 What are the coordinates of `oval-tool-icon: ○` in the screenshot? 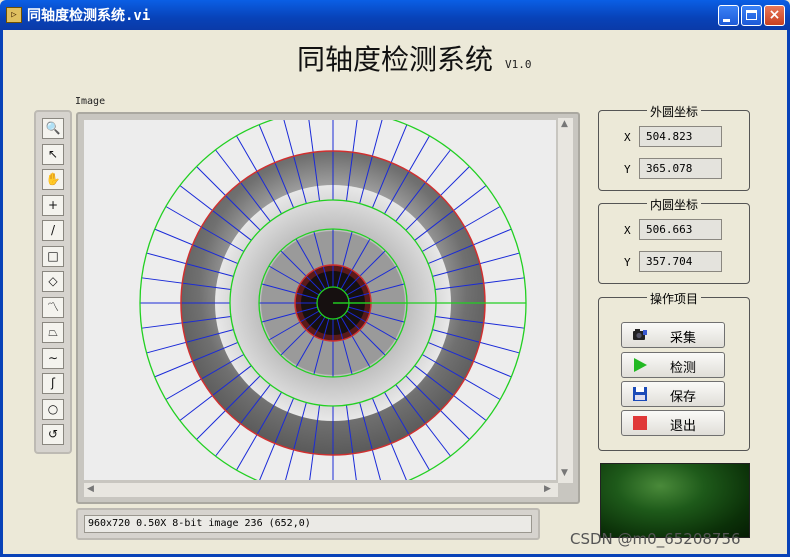 It's located at (53, 408).